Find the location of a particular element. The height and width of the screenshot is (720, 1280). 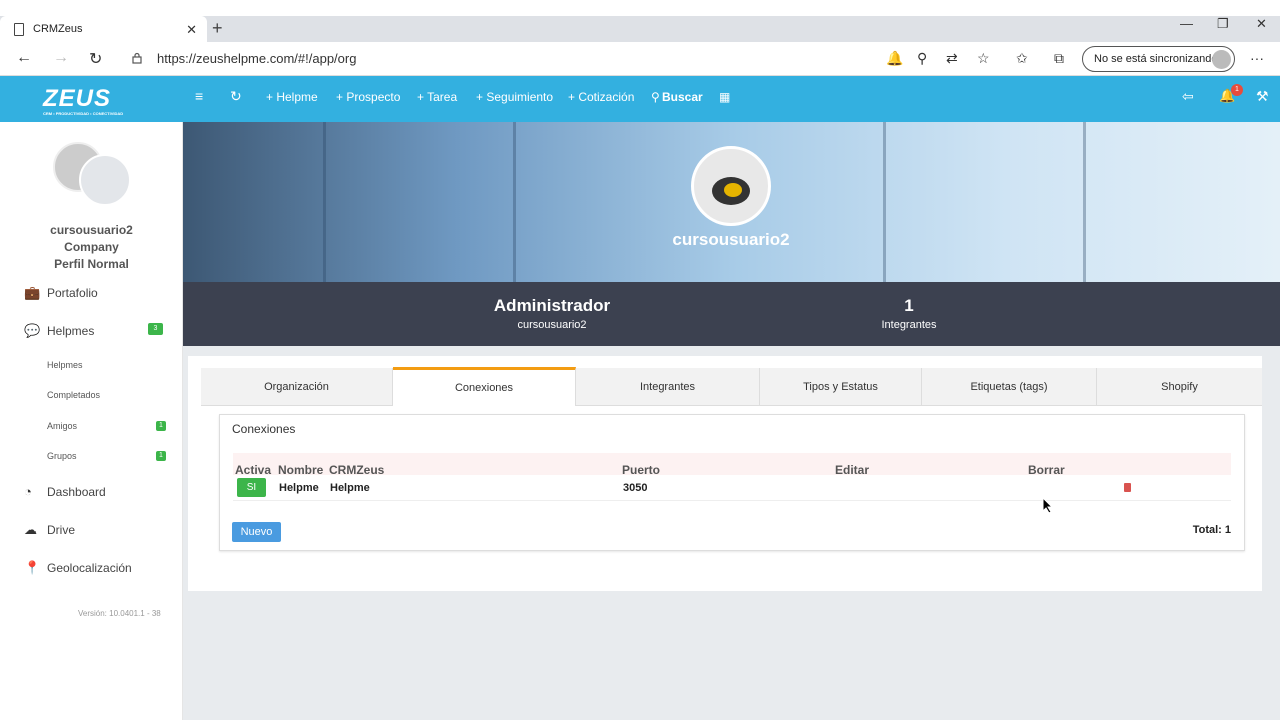

calendar-icon: ▦ is located at coordinates (724, 97).